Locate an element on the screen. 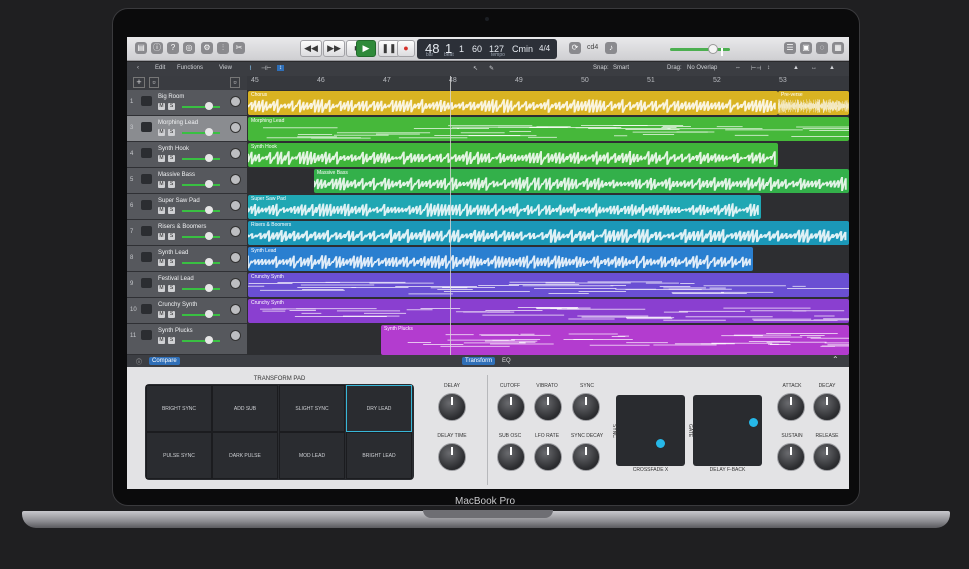 This screenshot has width=969, height=569. notepad-icon: ▣ is located at coordinates (806, 48).